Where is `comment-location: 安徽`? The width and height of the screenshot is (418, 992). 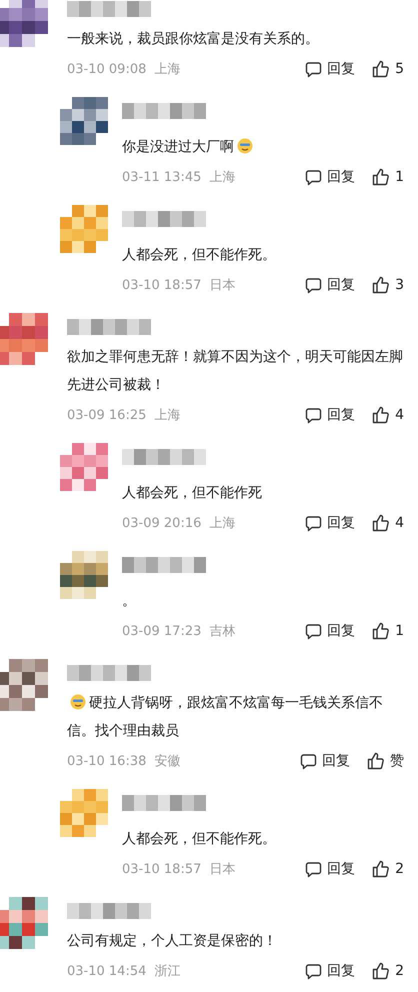
comment-location: 安徽 is located at coordinates (167, 761).